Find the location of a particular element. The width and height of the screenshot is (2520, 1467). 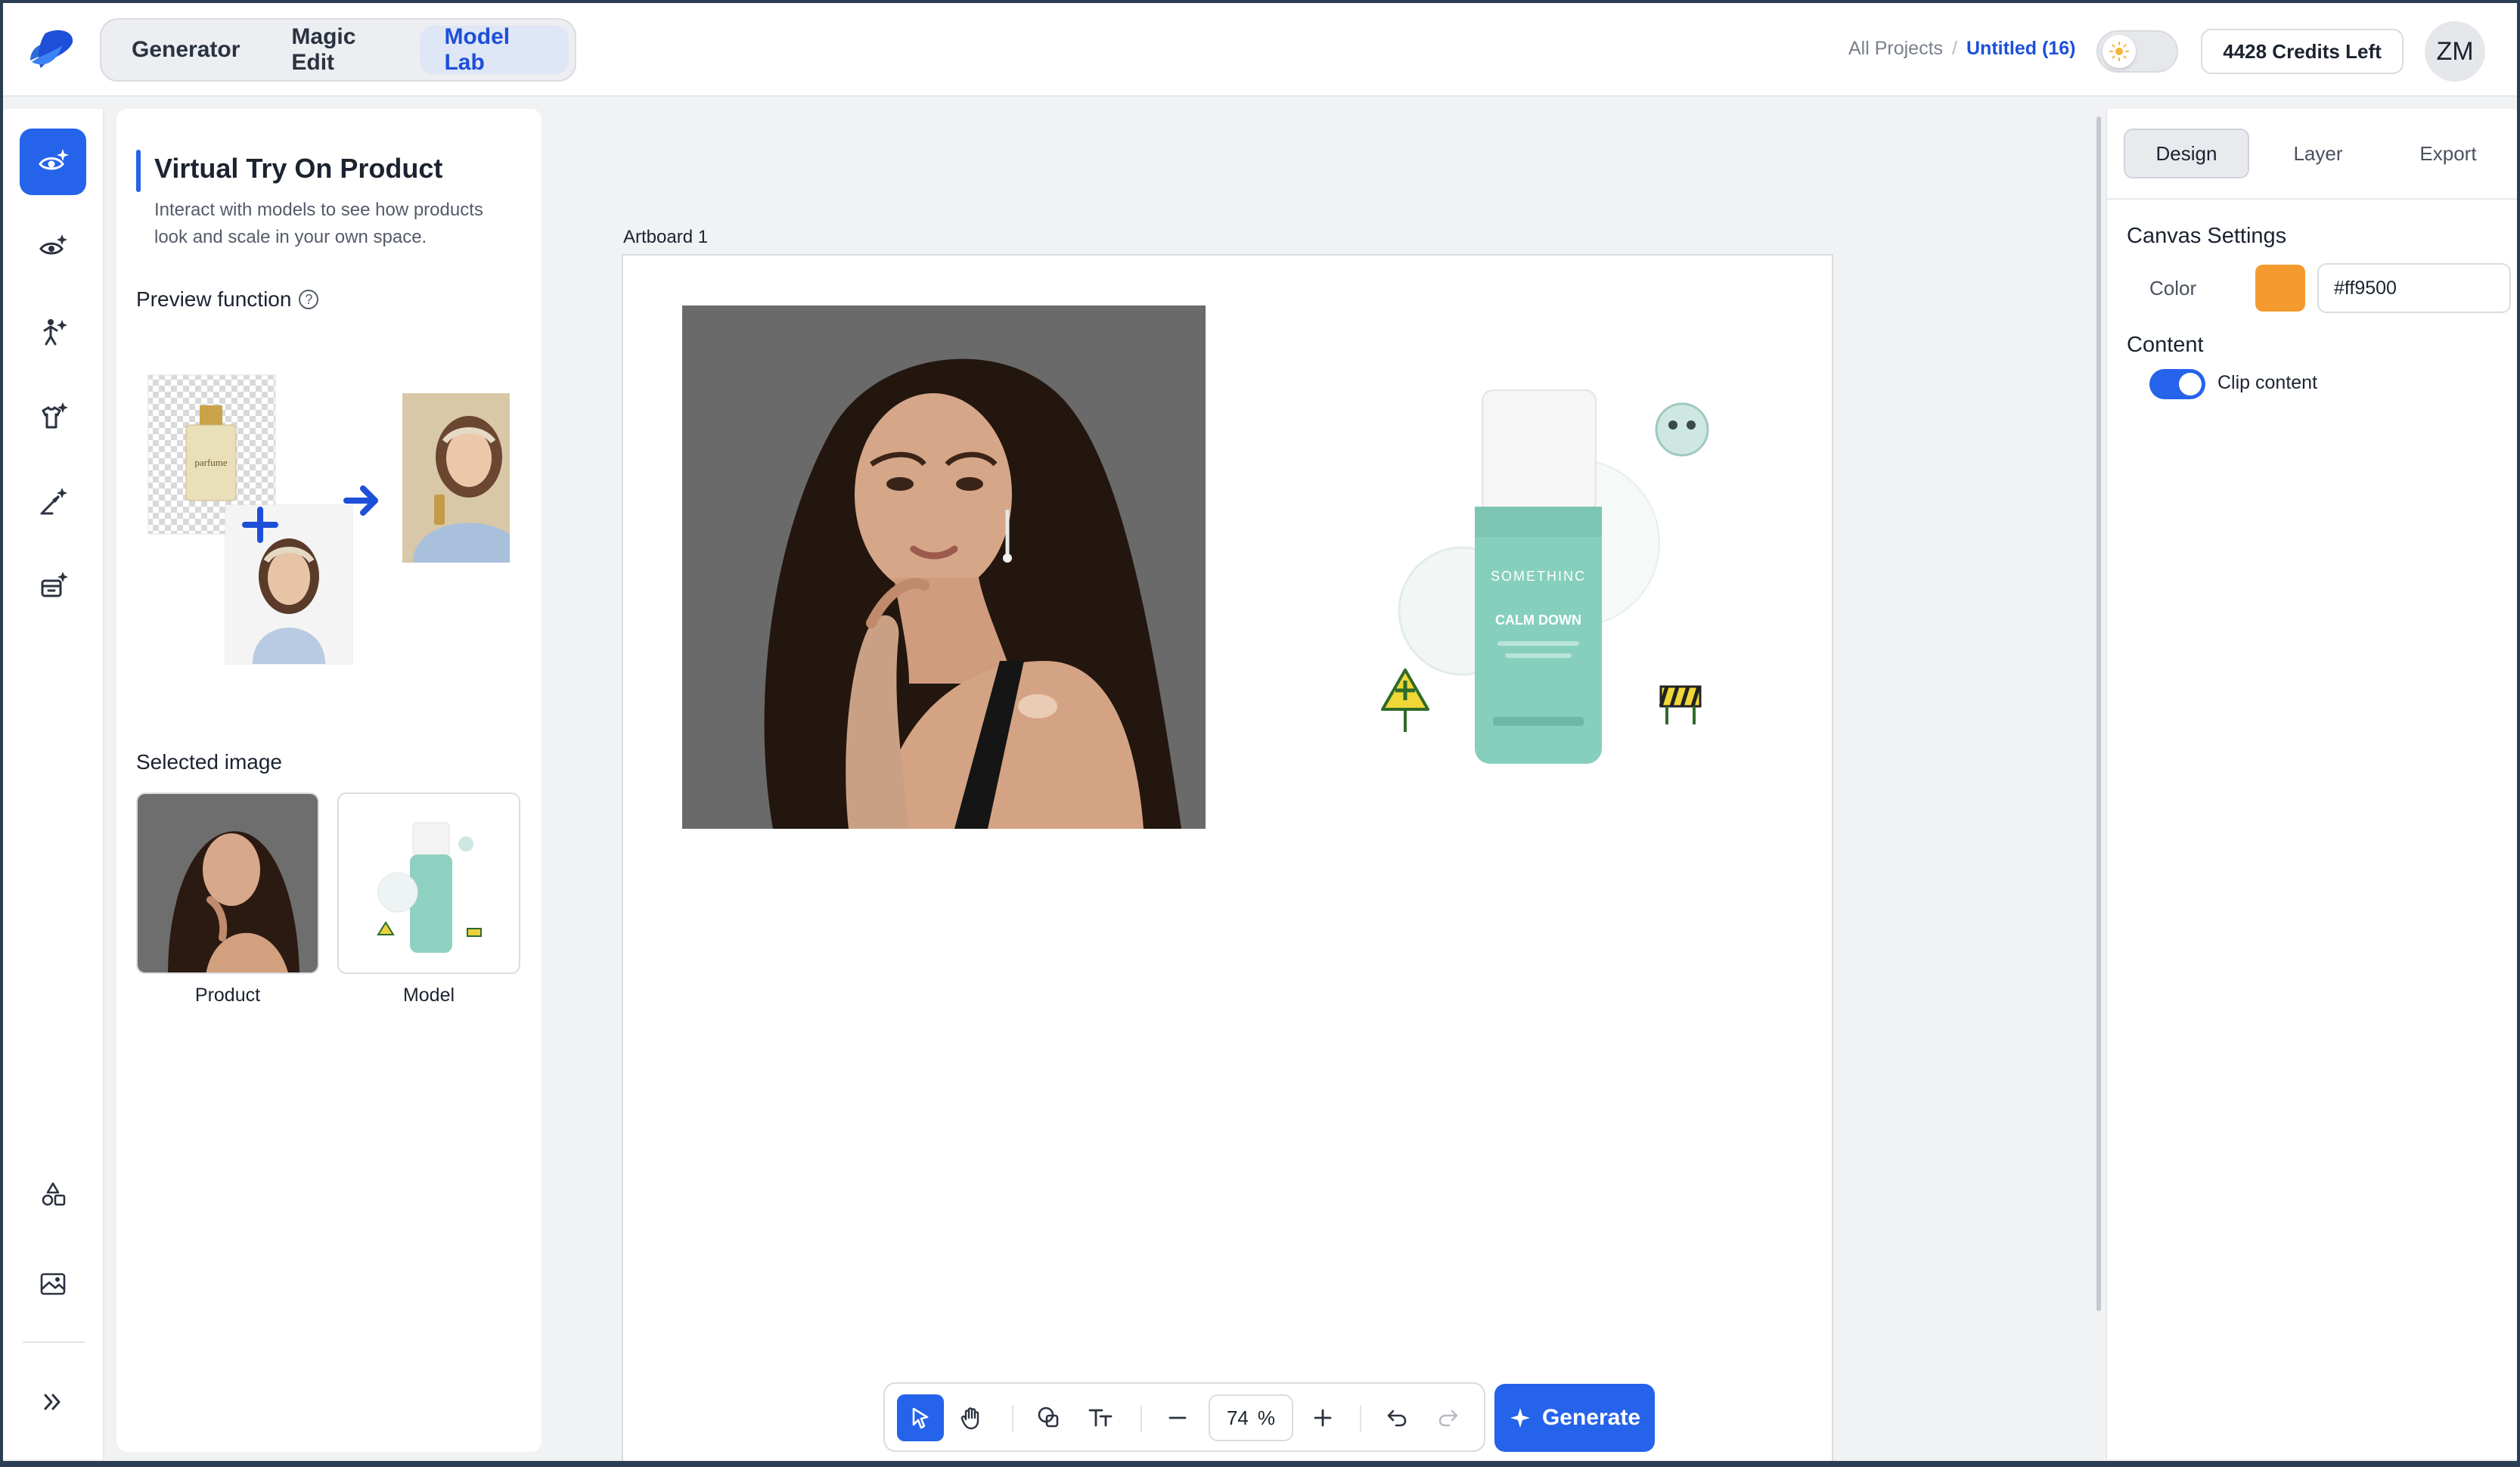

select-tool-button is located at coordinates (920, 1417).